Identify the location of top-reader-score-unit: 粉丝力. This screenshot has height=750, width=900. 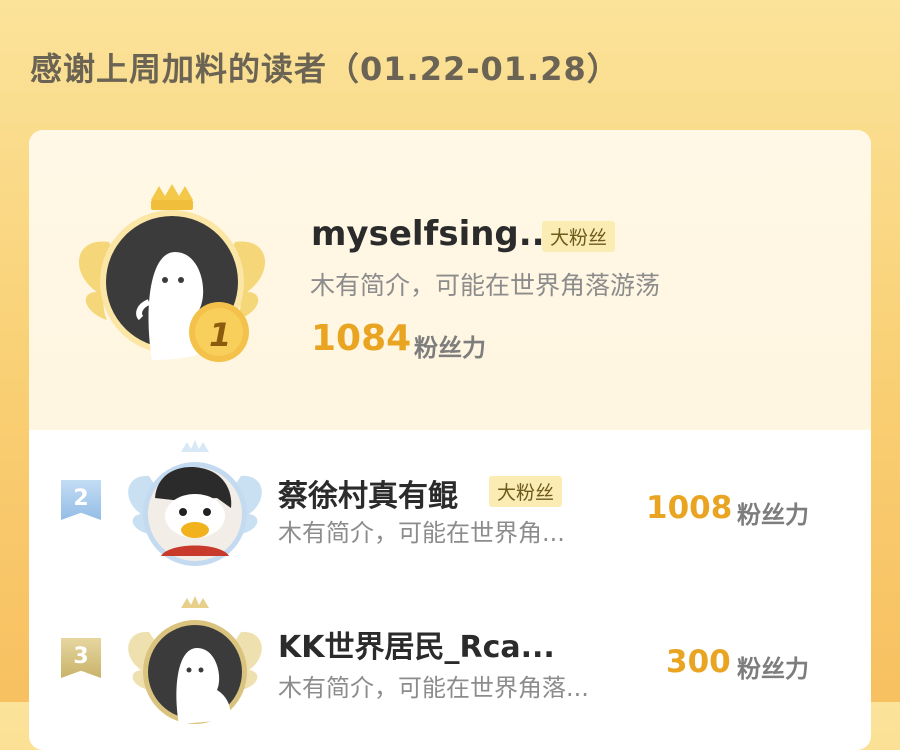
(450, 348).